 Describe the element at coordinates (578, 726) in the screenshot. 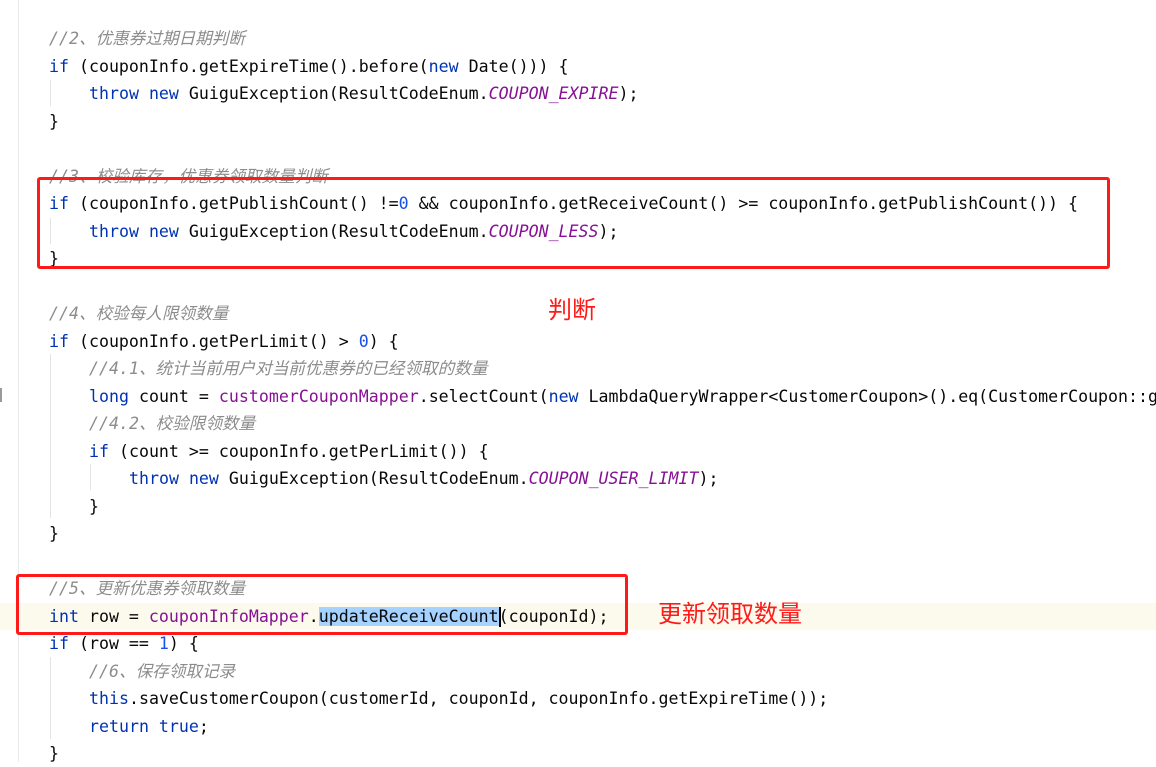

I see `code-line: return true;` at that location.